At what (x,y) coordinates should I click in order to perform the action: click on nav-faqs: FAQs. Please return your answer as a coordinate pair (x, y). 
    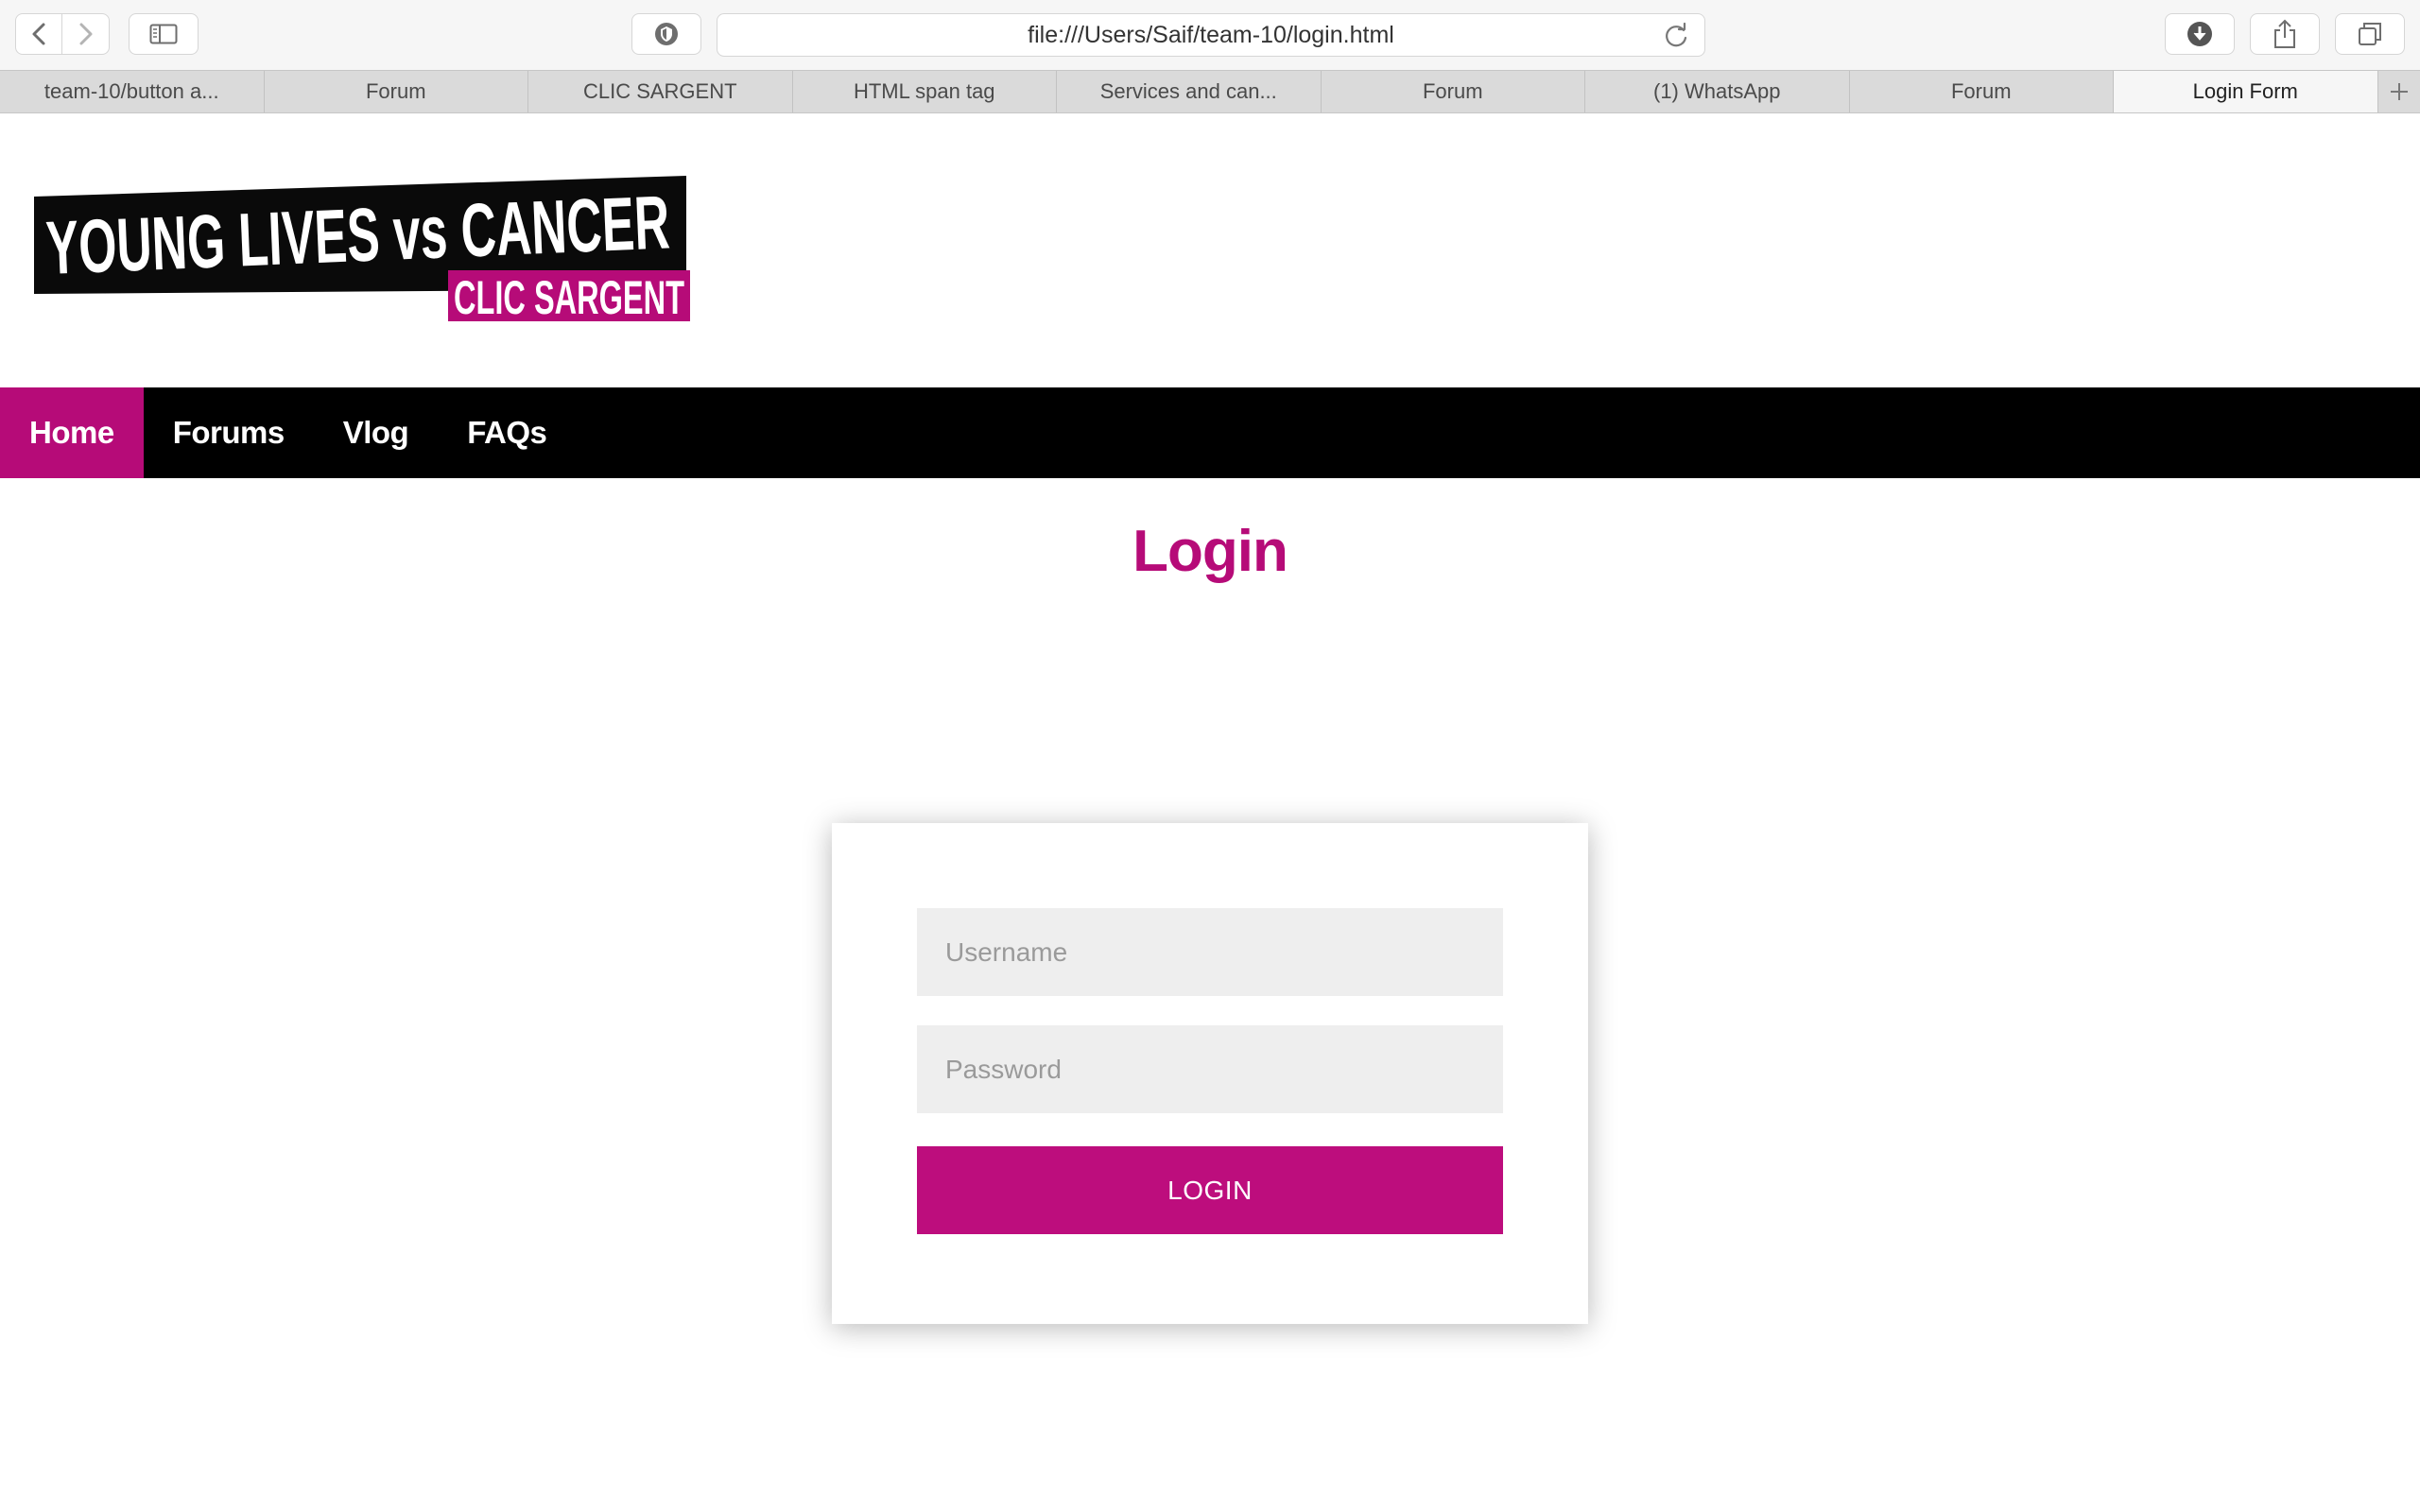
    Looking at the image, I should click on (507, 432).